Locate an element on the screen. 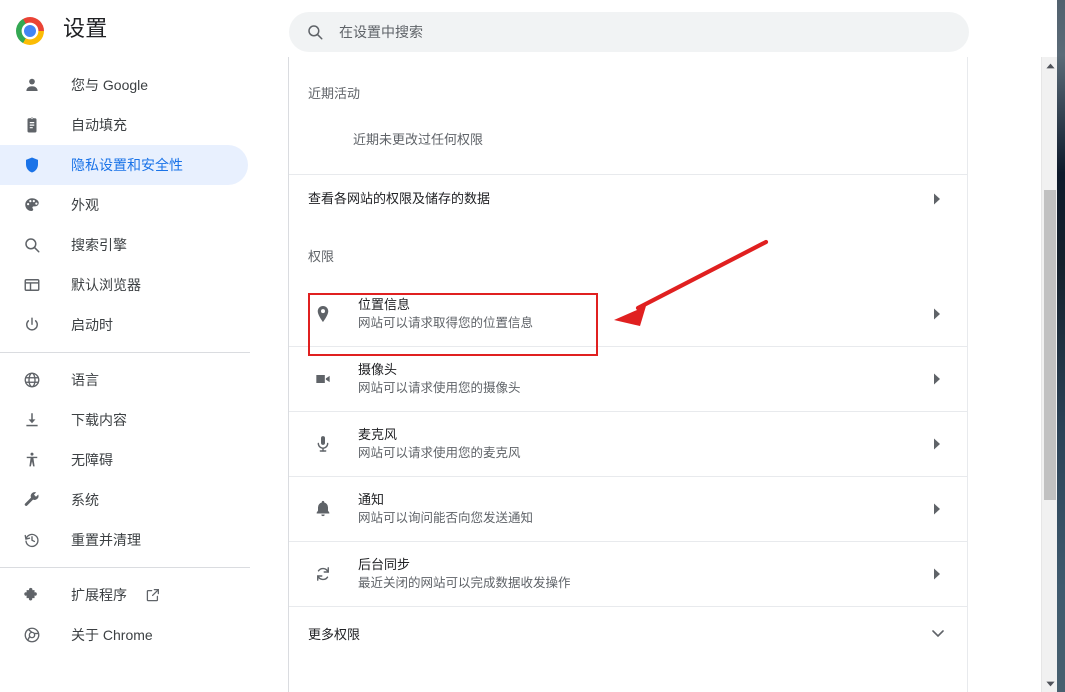 Image resolution: width=1065 pixels, height=692 pixels. permission-text: 通知 网站可以询问能否向您发送通知 is located at coordinates (445, 509).